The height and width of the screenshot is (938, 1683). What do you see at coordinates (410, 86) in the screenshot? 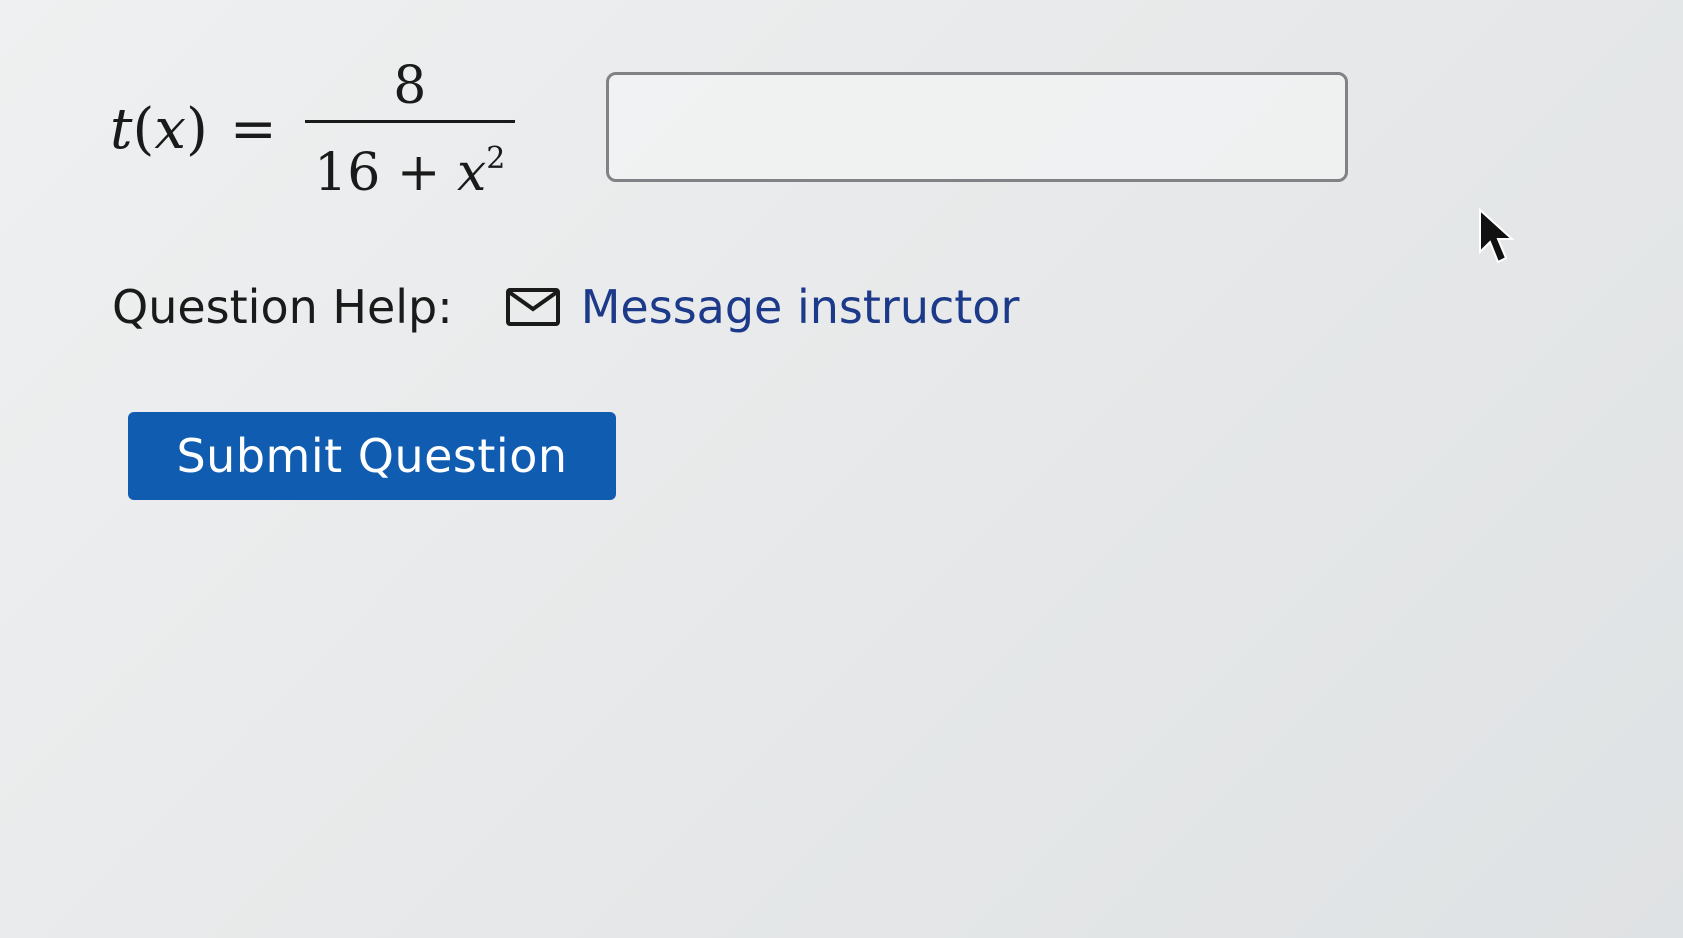
I see `fraction-numerator: 8` at bounding box center [410, 86].